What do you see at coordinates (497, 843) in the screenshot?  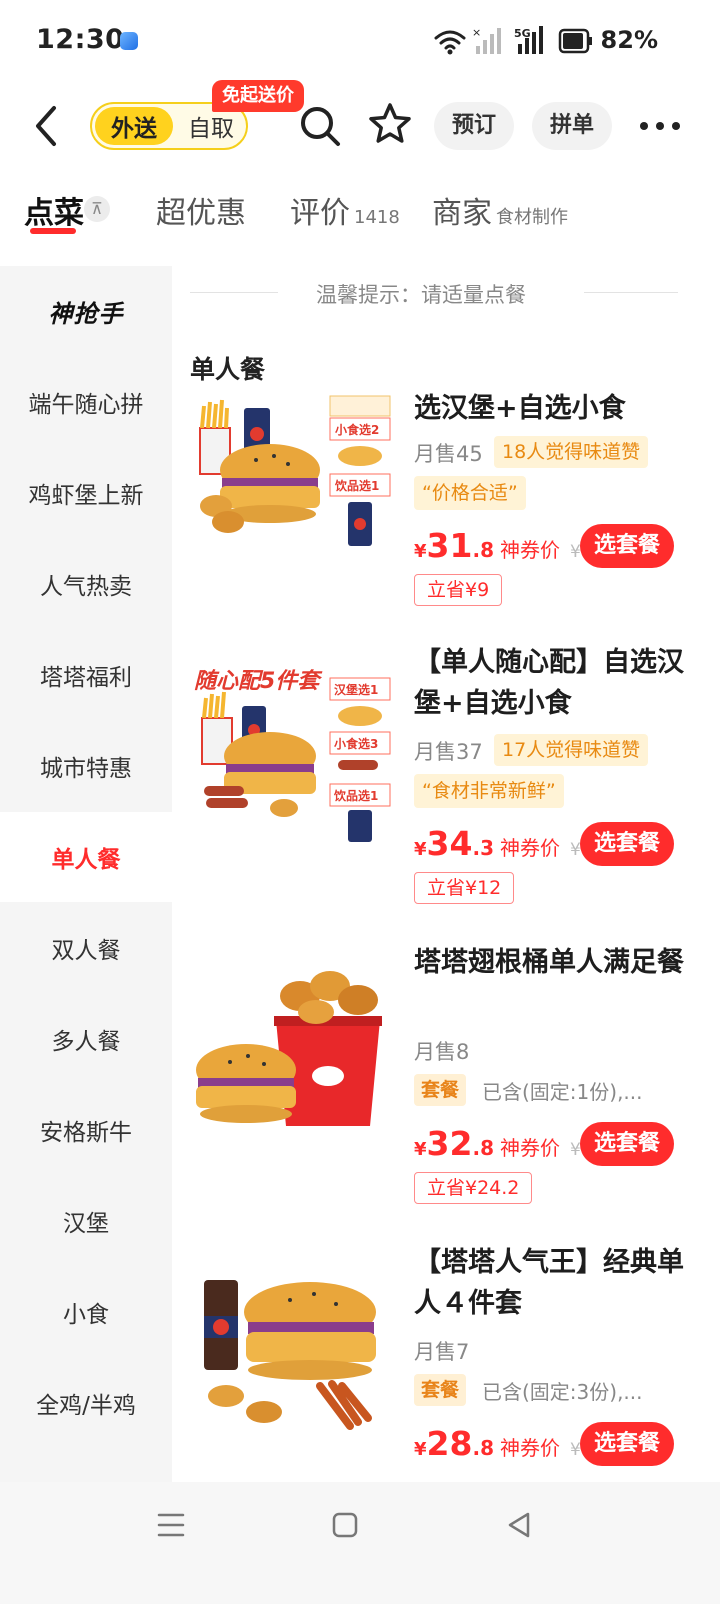 I see `item-price: ¥34.3 神券价 ¥` at bounding box center [497, 843].